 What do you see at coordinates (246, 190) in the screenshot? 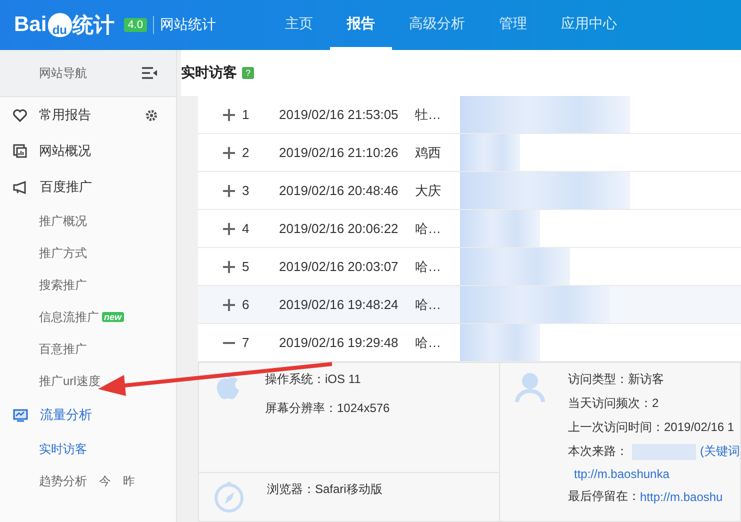
I see `row-index: 3` at bounding box center [246, 190].